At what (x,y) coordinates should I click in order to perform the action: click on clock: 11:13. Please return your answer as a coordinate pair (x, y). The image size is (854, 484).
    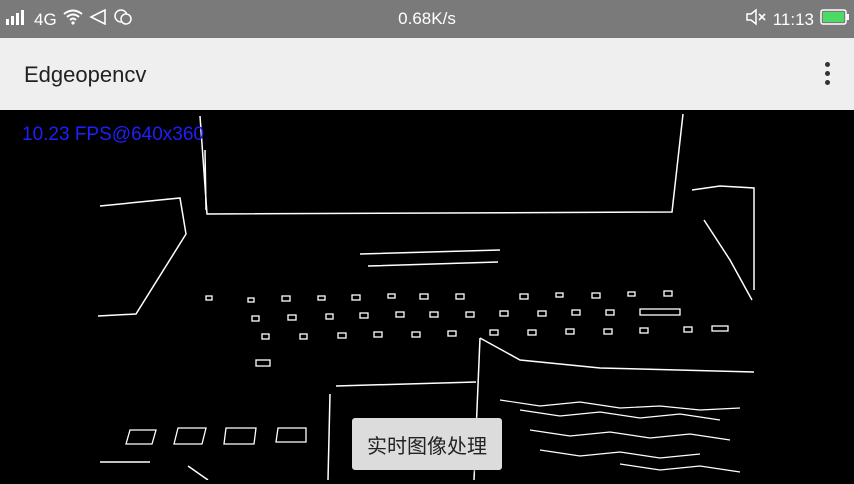
    Looking at the image, I should click on (793, 19).